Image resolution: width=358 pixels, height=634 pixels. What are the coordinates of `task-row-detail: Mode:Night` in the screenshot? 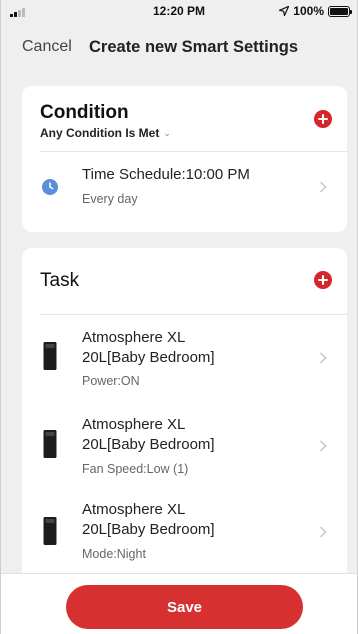 It's located at (114, 554).